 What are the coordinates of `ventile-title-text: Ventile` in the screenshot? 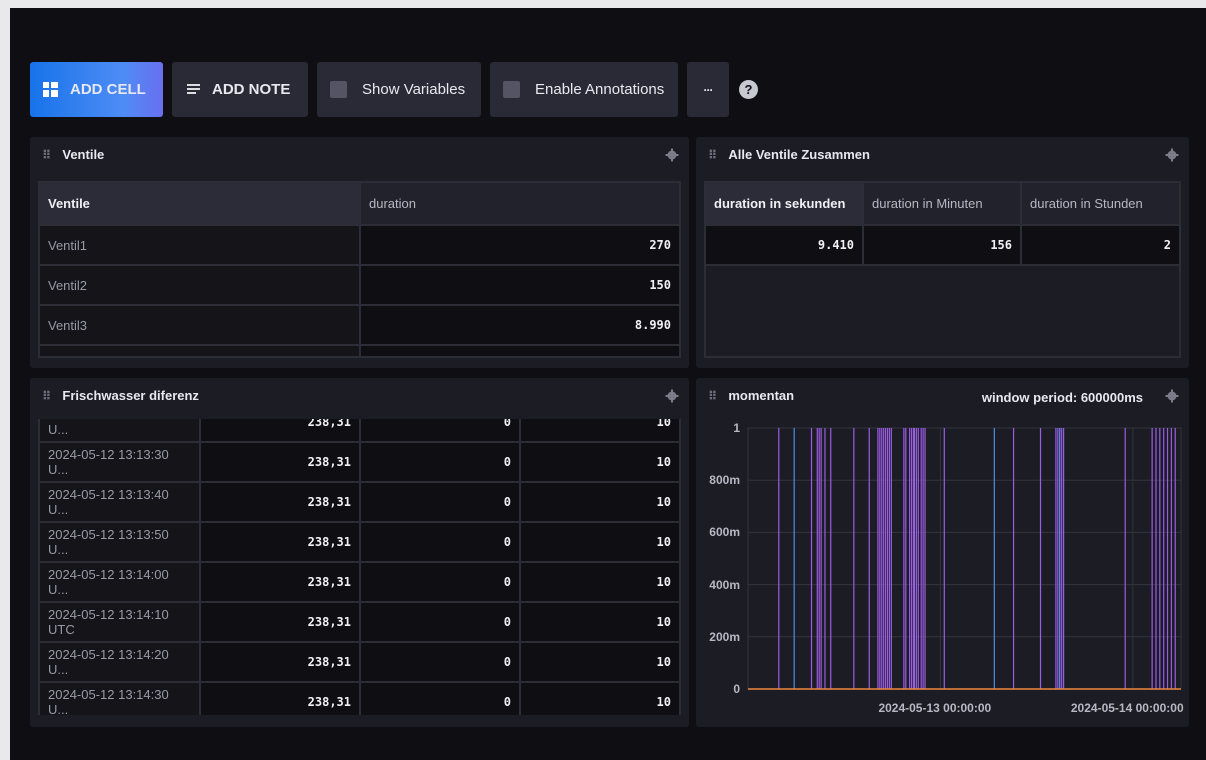 It's located at (83, 154).